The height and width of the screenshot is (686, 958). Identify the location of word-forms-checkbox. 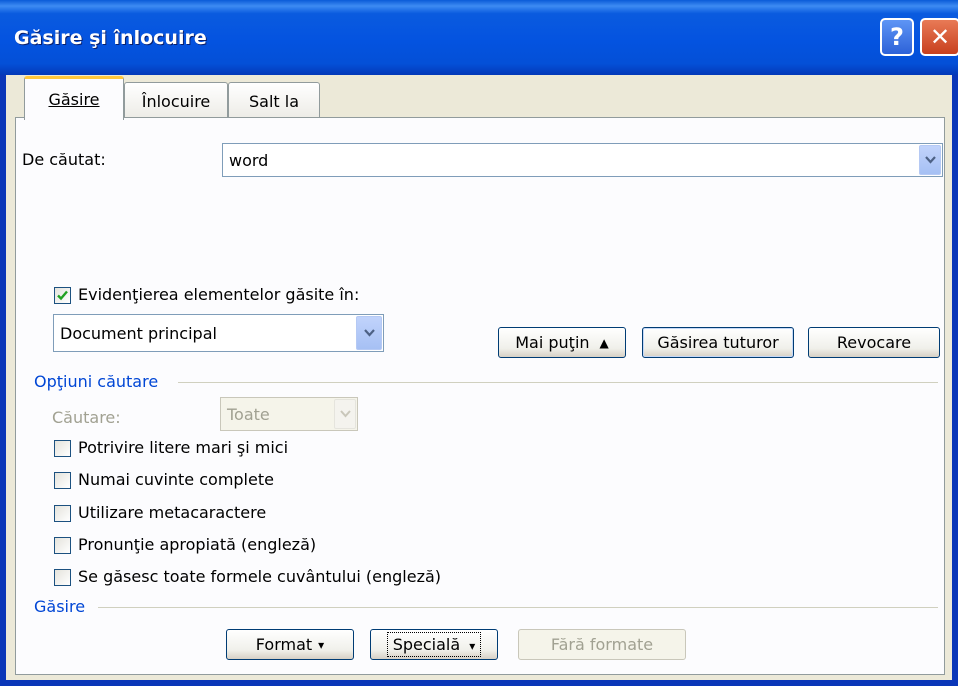
(62, 577).